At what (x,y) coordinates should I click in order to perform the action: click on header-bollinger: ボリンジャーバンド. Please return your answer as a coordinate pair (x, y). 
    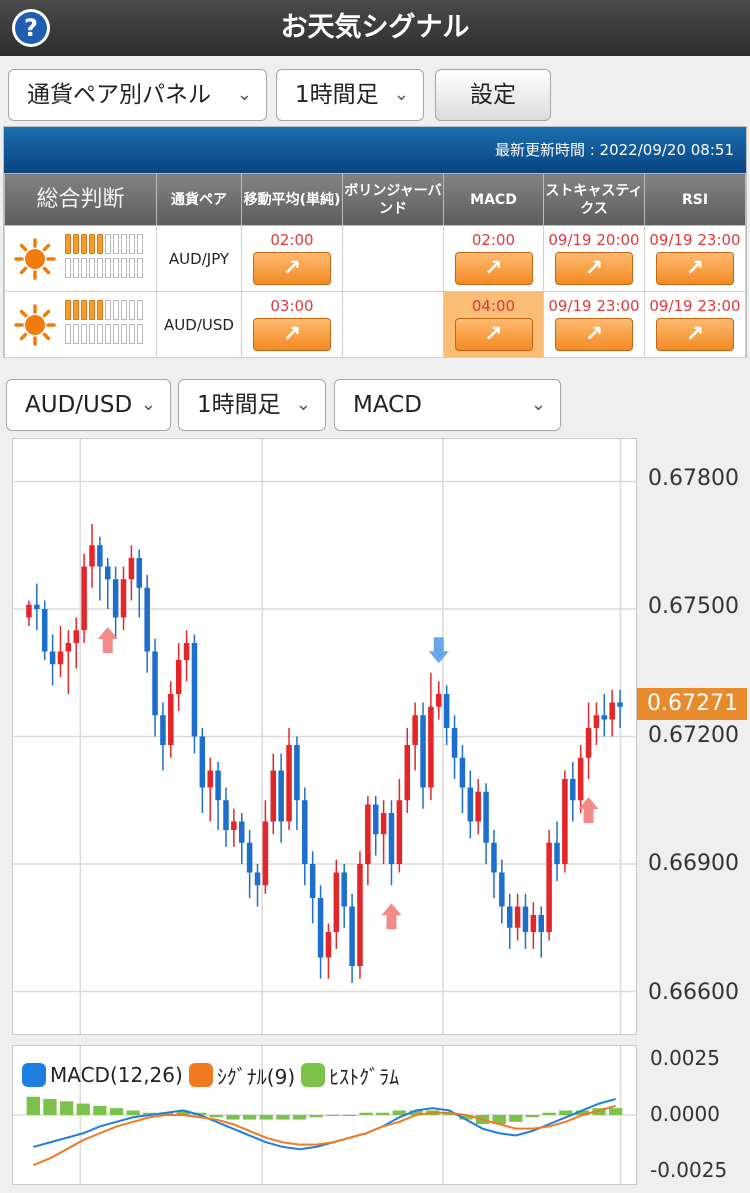
    Looking at the image, I should click on (393, 199).